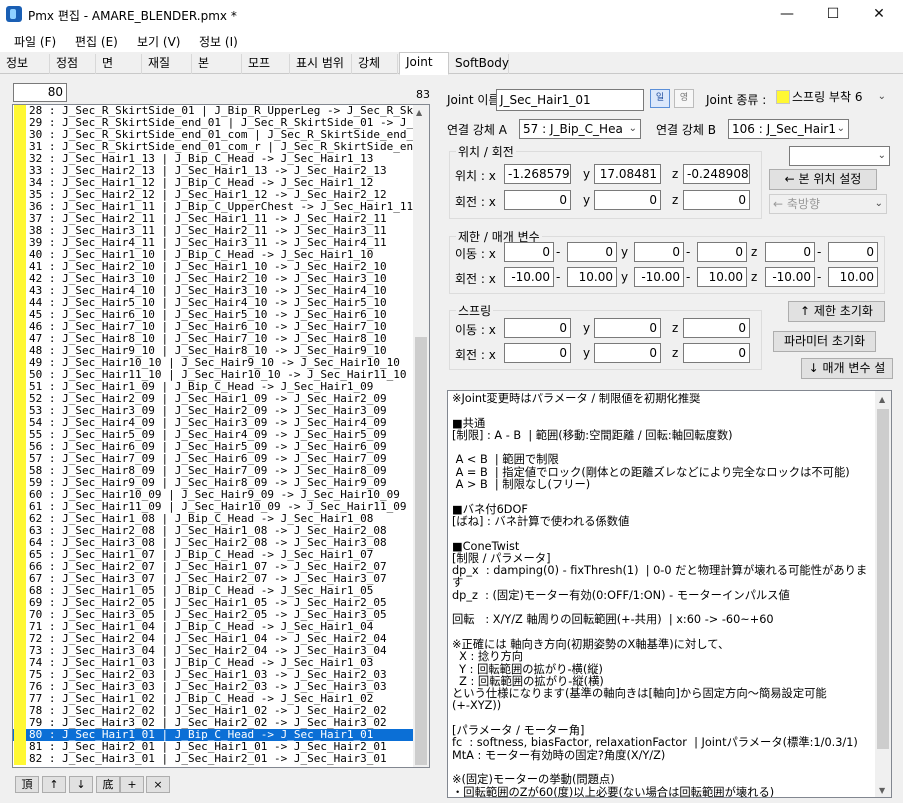 This screenshot has width=903, height=803. What do you see at coordinates (879, 15) in the screenshot?
I see `close-button: ✕` at bounding box center [879, 15].